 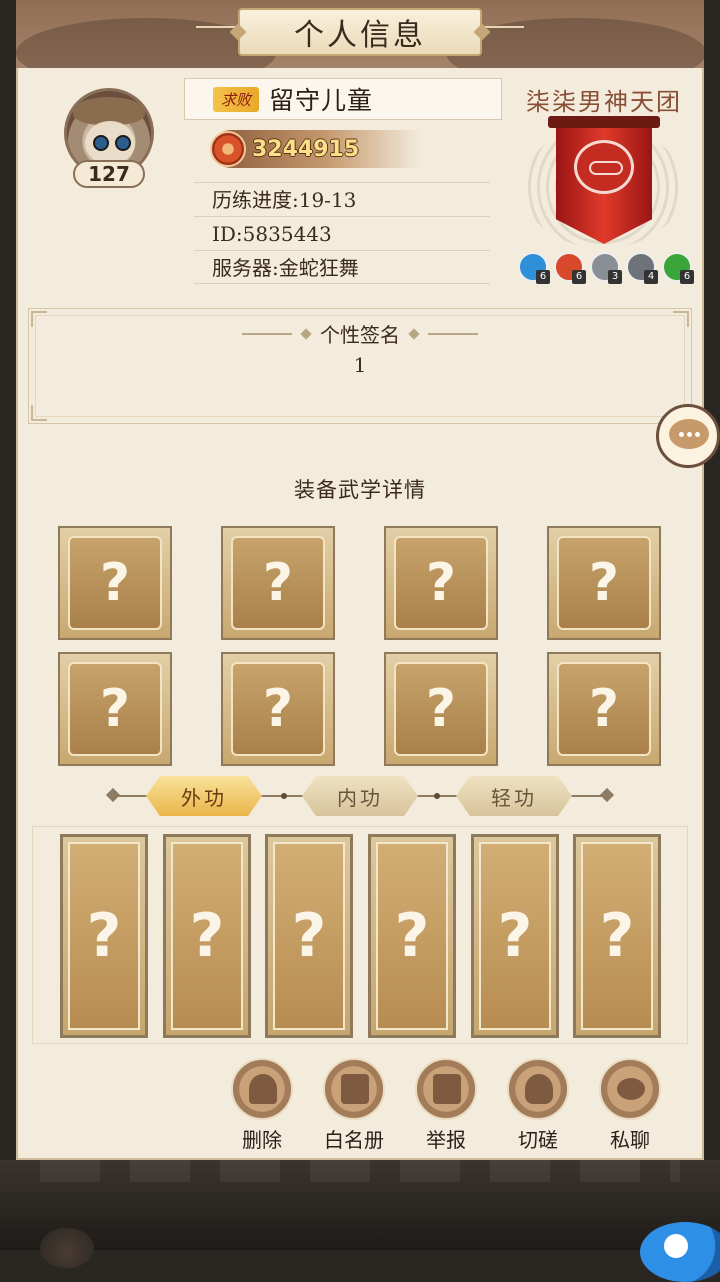 I want to click on progress-text: 历练进度:19-13, so click(x=342, y=199).